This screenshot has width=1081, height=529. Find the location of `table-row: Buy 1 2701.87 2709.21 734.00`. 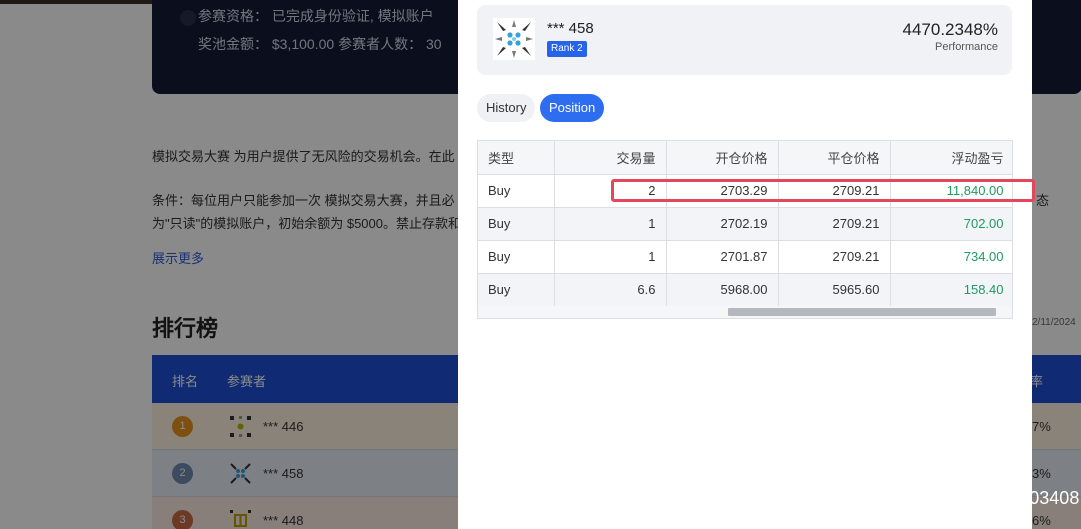

table-row: Buy 1 2701.87 2709.21 734.00 is located at coordinates (745, 257).